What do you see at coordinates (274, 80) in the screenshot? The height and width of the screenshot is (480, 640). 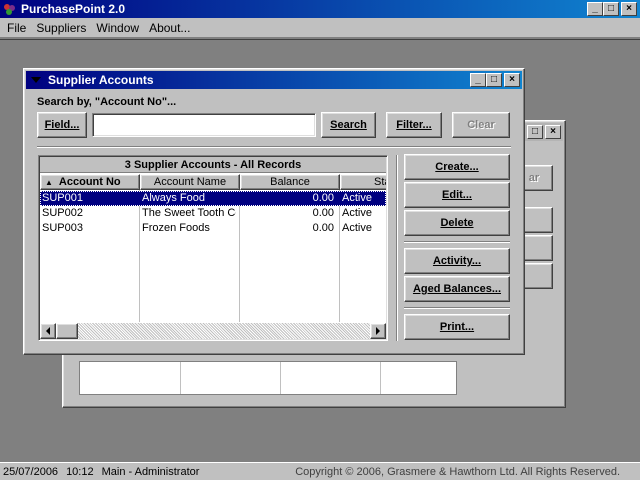 I see `dialog-titlebar: Supplier Accounts _ □ ×` at bounding box center [274, 80].